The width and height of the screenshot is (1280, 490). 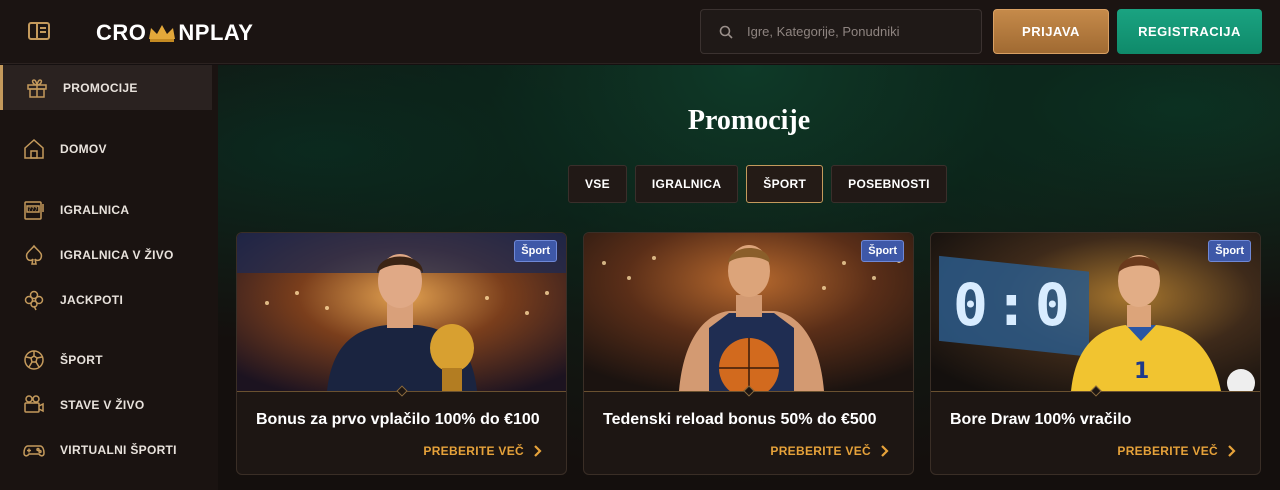 What do you see at coordinates (889, 184) in the screenshot?
I see `tab-specials: POSEBNOSTI` at bounding box center [889, 184].